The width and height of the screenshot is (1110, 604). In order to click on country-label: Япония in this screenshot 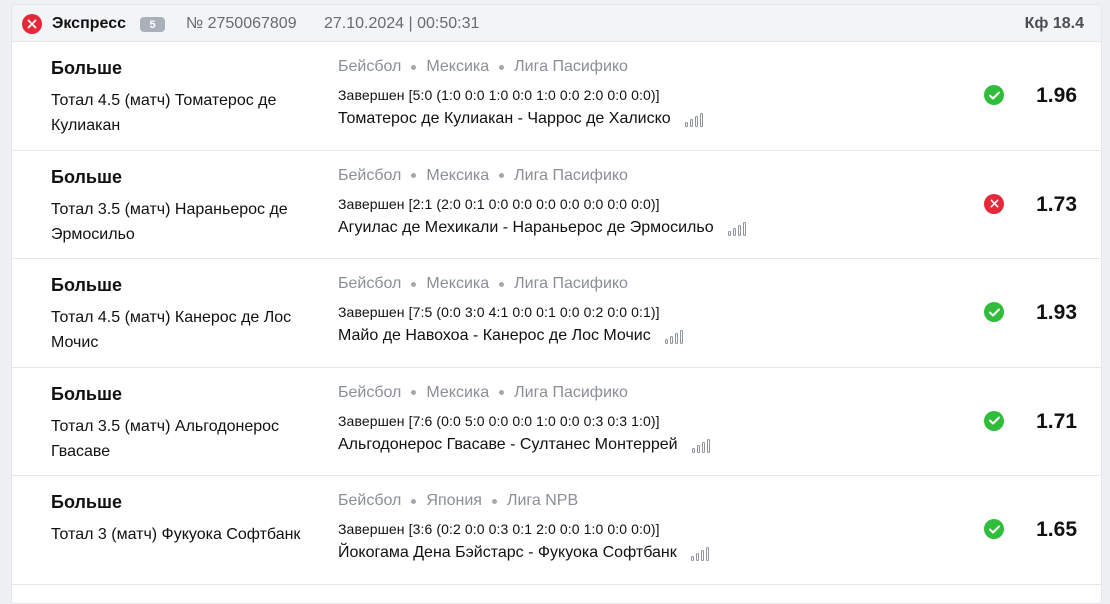, I will do `click(454, 500)`.